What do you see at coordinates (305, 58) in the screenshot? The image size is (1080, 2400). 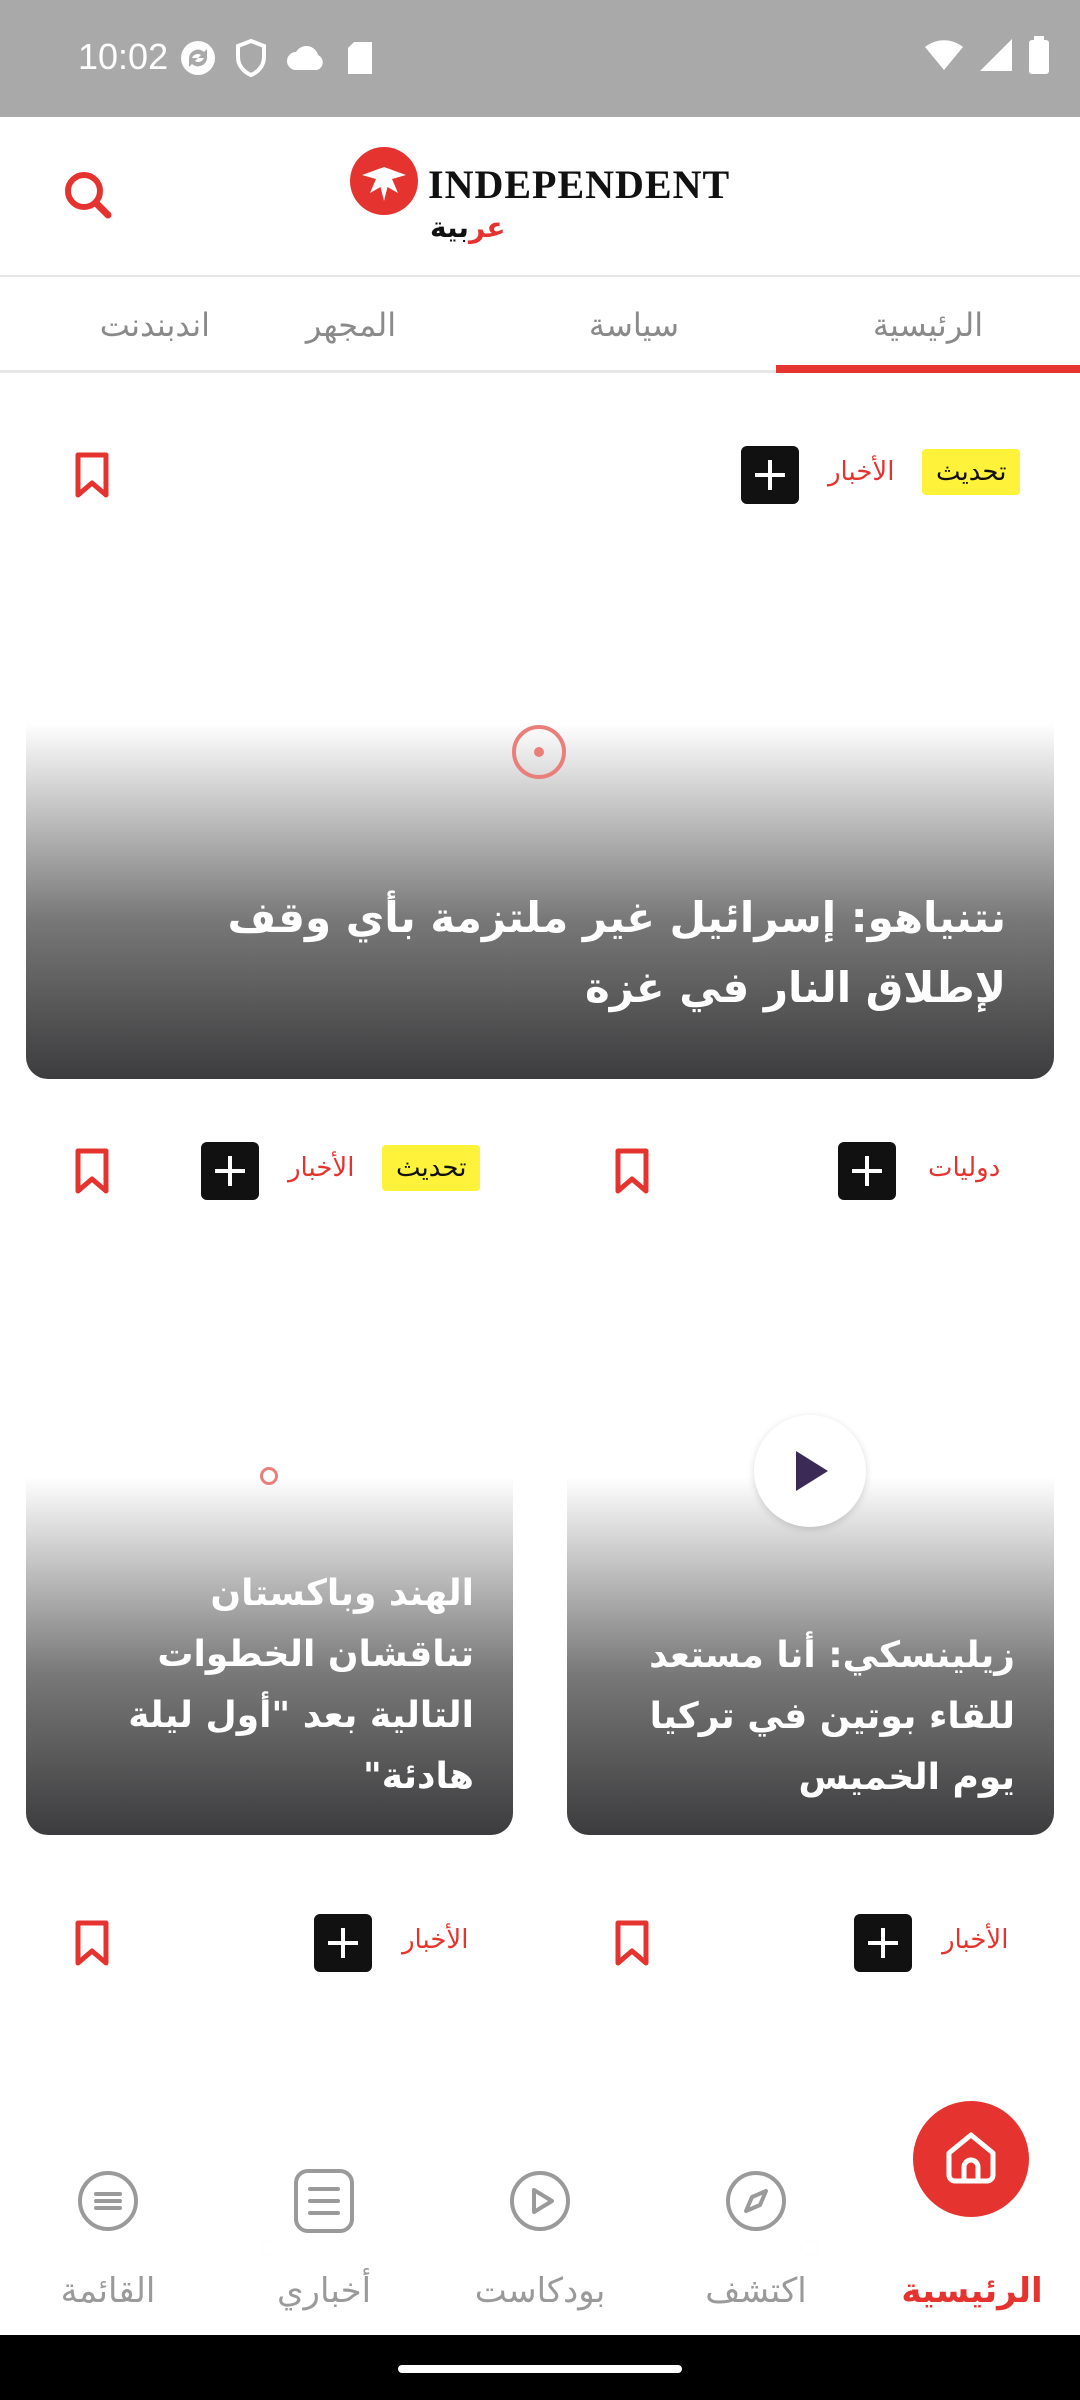 I see `cloud-icon` at bounding box center [305, 58].